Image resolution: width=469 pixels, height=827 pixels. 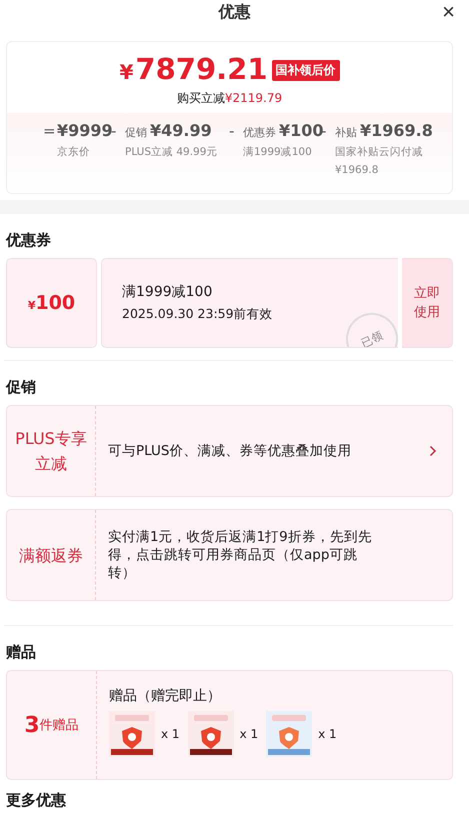 I want to click on section-heading: 赠品, so click(x=21, y=652).